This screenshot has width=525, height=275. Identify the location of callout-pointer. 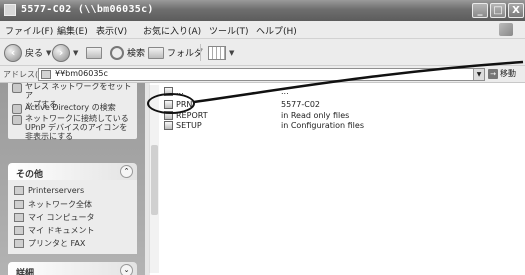
(358, 82).